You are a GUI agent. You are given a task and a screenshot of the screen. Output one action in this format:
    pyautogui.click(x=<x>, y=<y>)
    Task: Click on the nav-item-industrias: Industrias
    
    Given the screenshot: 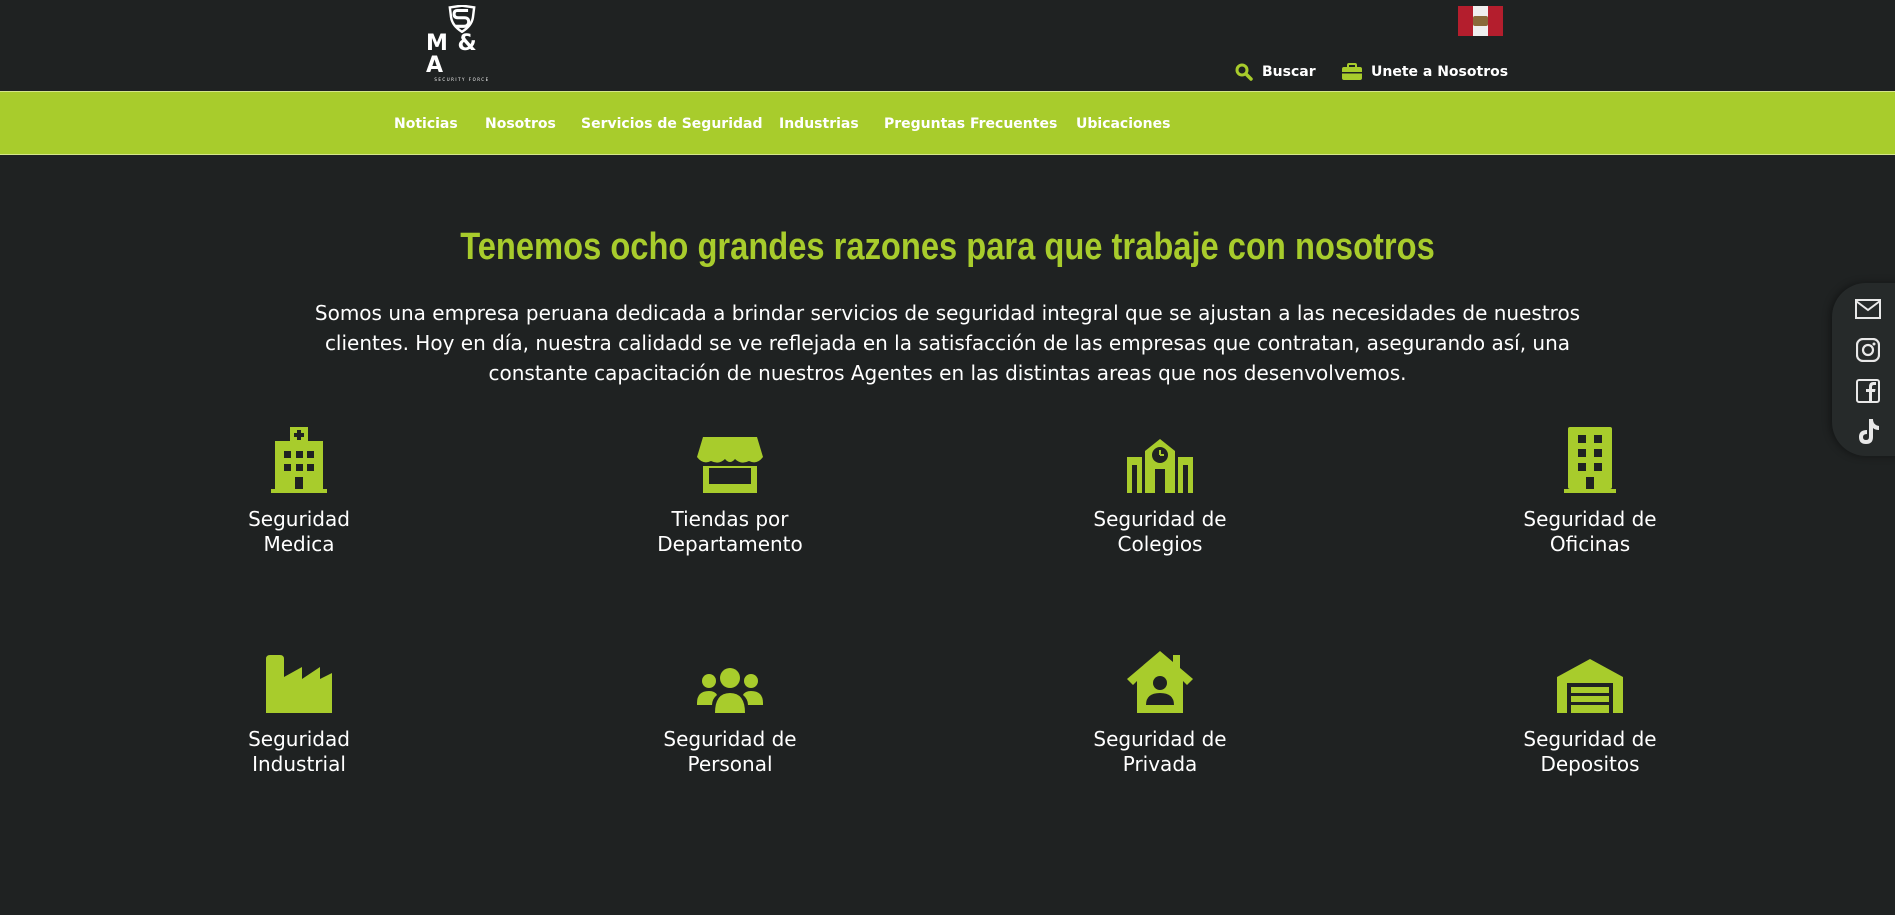 What is the action you would take?
    pyautogui.click(x=819, y=124)
    